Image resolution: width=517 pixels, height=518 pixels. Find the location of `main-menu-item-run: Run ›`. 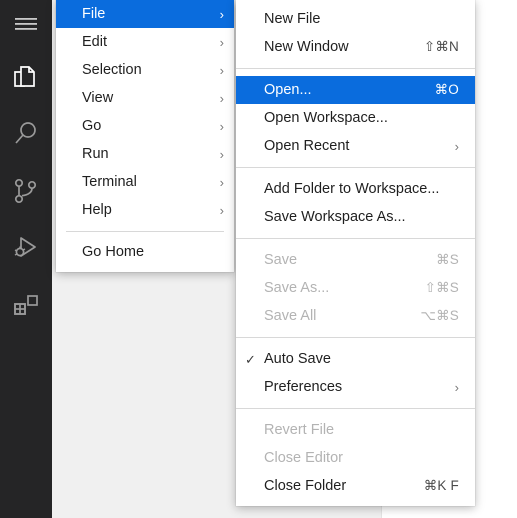

main-menu-item-run: Run › is located at coordinates (145, 154).